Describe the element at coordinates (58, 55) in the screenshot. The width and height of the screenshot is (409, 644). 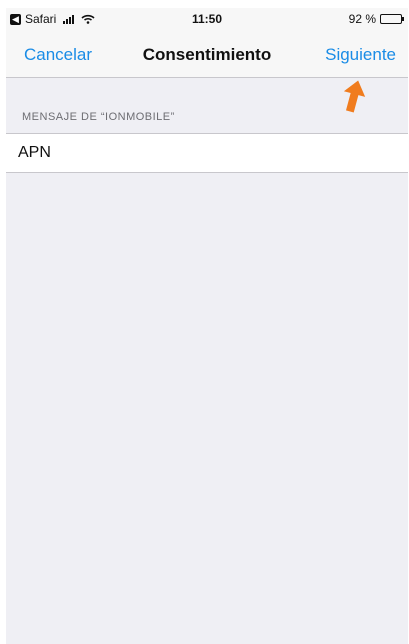
I see `cancel-button: Cancelar` at that location.